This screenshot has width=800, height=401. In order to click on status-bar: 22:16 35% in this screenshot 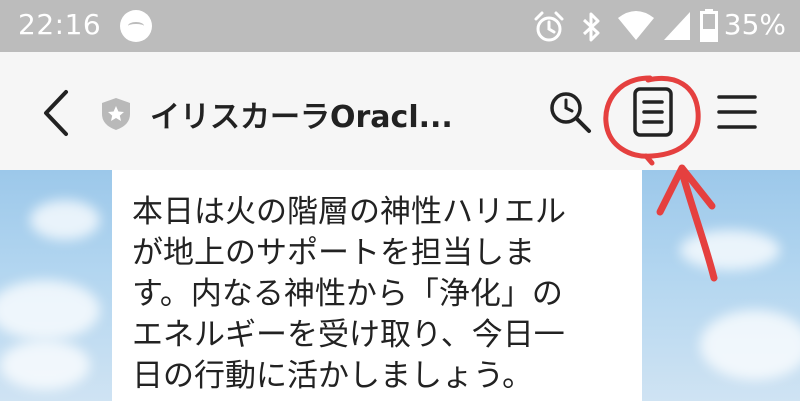, I will do `click(400, 26)`.